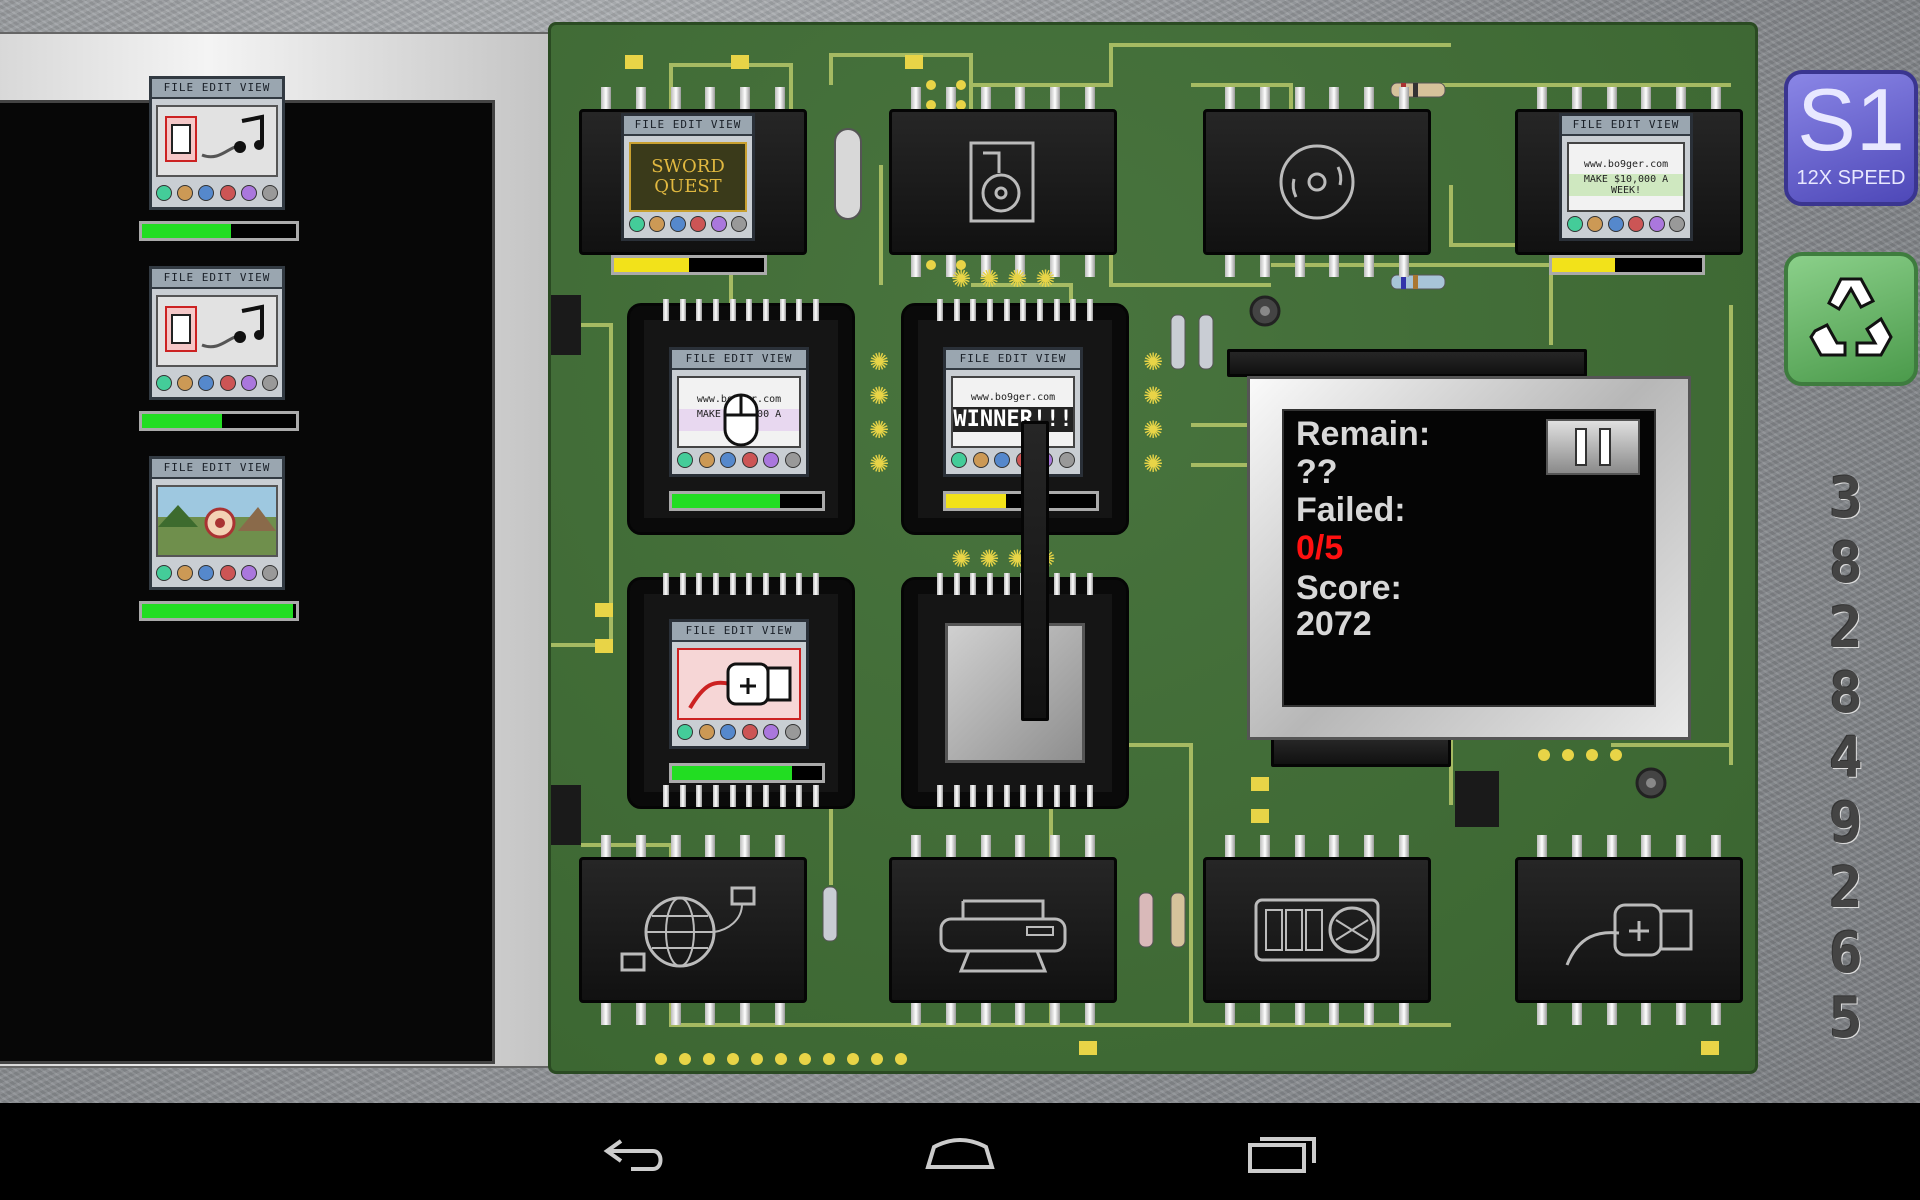 This screenshot has width=1920, height=1200. Describe the element at coordinates (1846, 823) in the screenshot. I see `digit: 9` at that location.